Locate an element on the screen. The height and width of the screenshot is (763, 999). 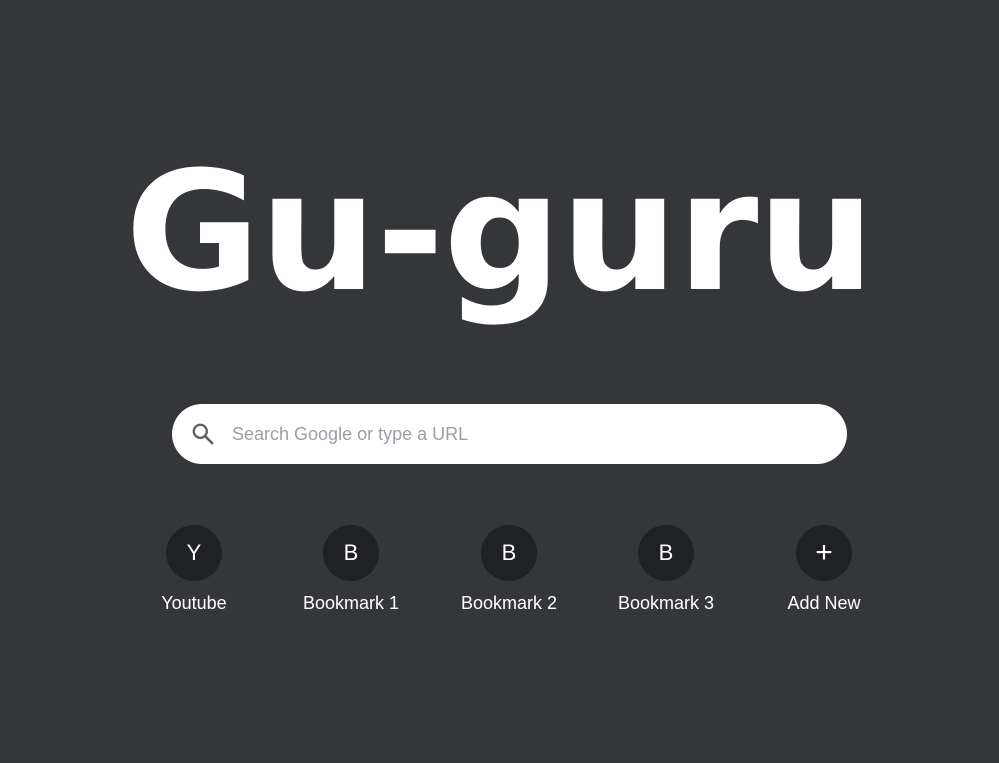
search-input is located at coordinates (527, 434).